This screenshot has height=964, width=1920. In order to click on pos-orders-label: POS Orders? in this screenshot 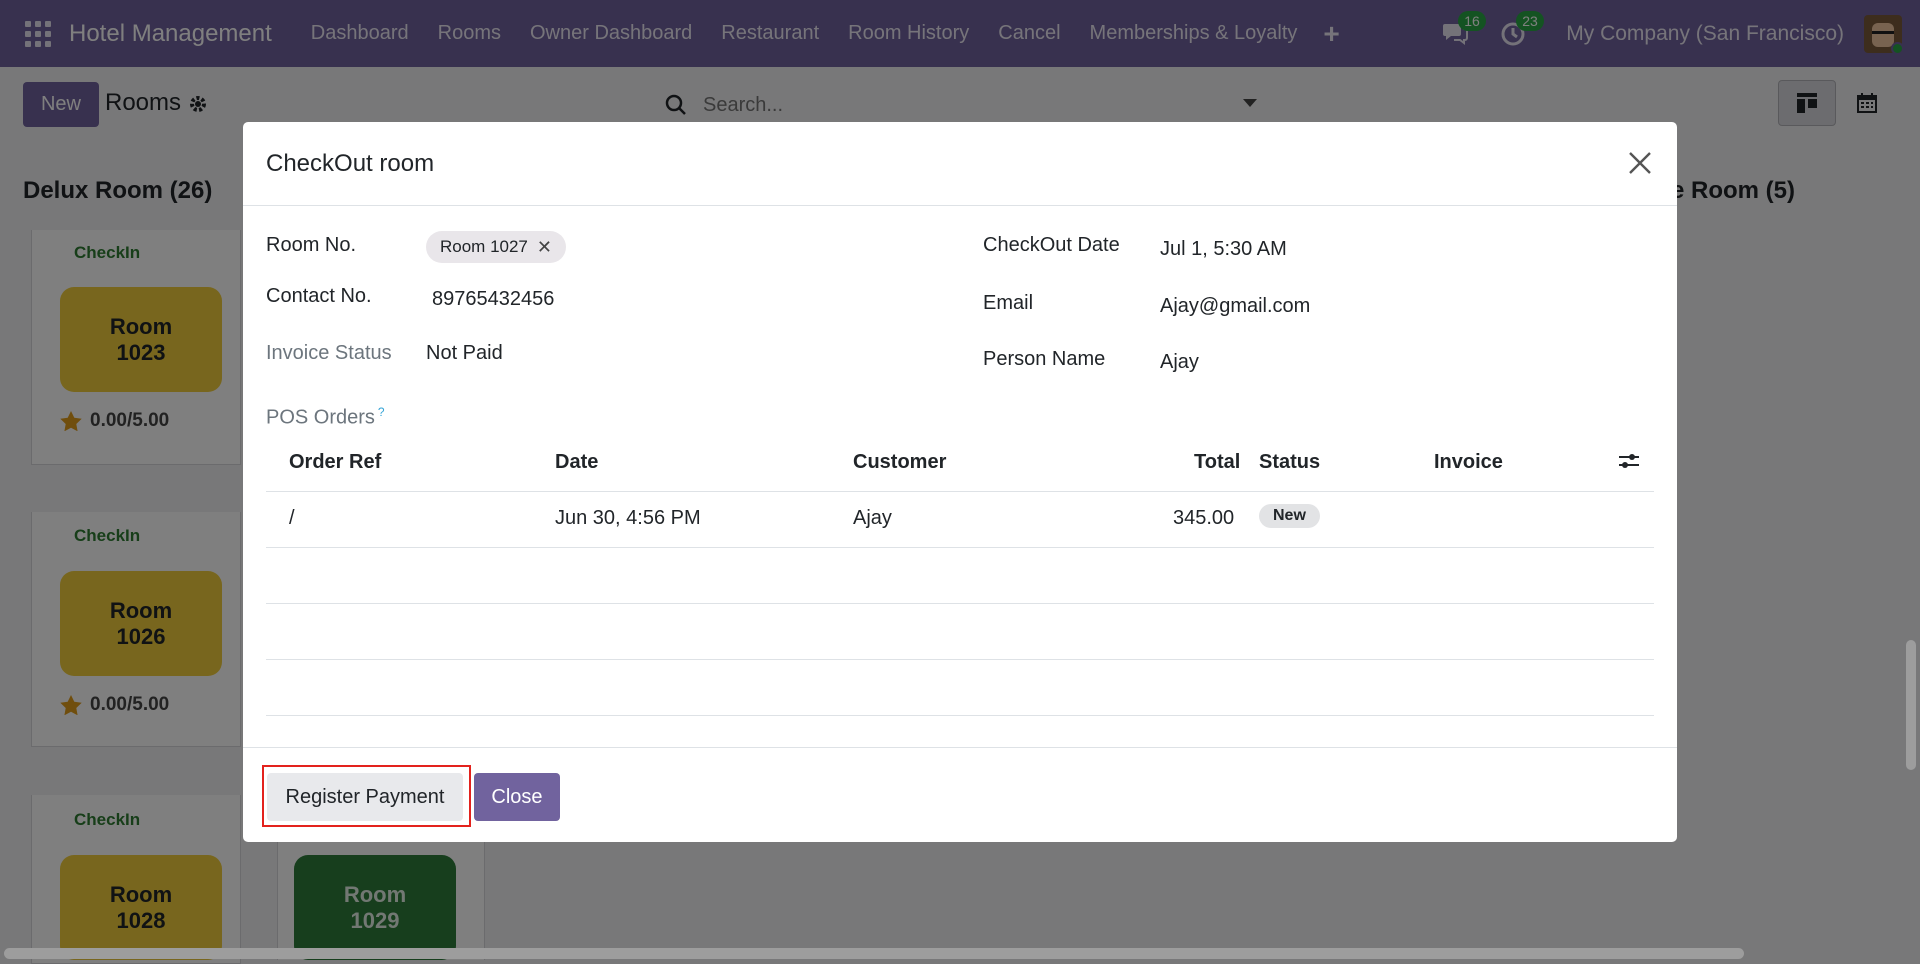, I will do `click(325, 417)`.